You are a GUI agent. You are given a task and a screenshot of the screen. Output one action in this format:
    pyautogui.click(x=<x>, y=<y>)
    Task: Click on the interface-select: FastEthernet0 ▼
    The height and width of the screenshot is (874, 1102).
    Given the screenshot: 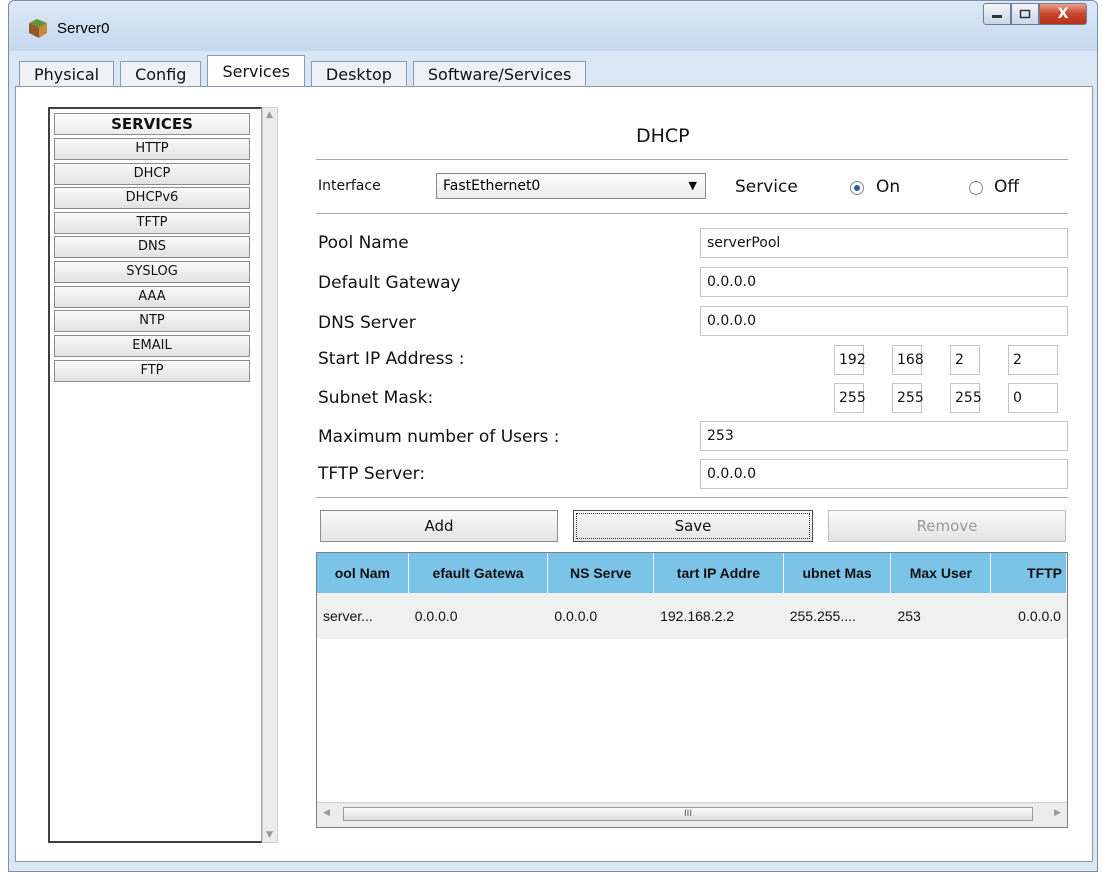 What is the action you would take?
    pyautogui.click(x=571, y=186)
    